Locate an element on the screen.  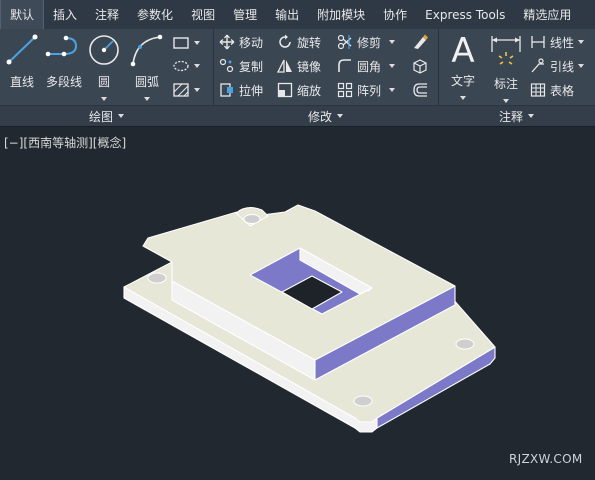
line-icon is located at coordinates (22, 49).